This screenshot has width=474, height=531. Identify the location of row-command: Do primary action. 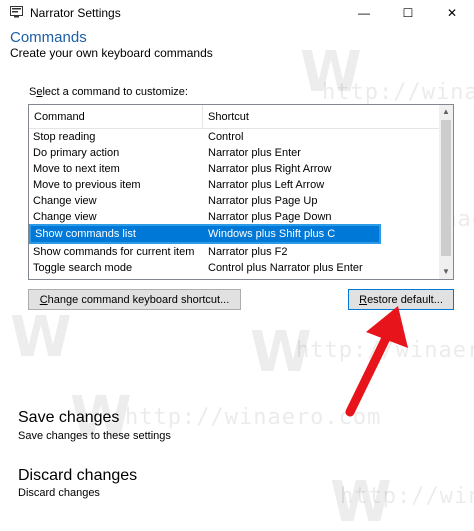
(76, 153).